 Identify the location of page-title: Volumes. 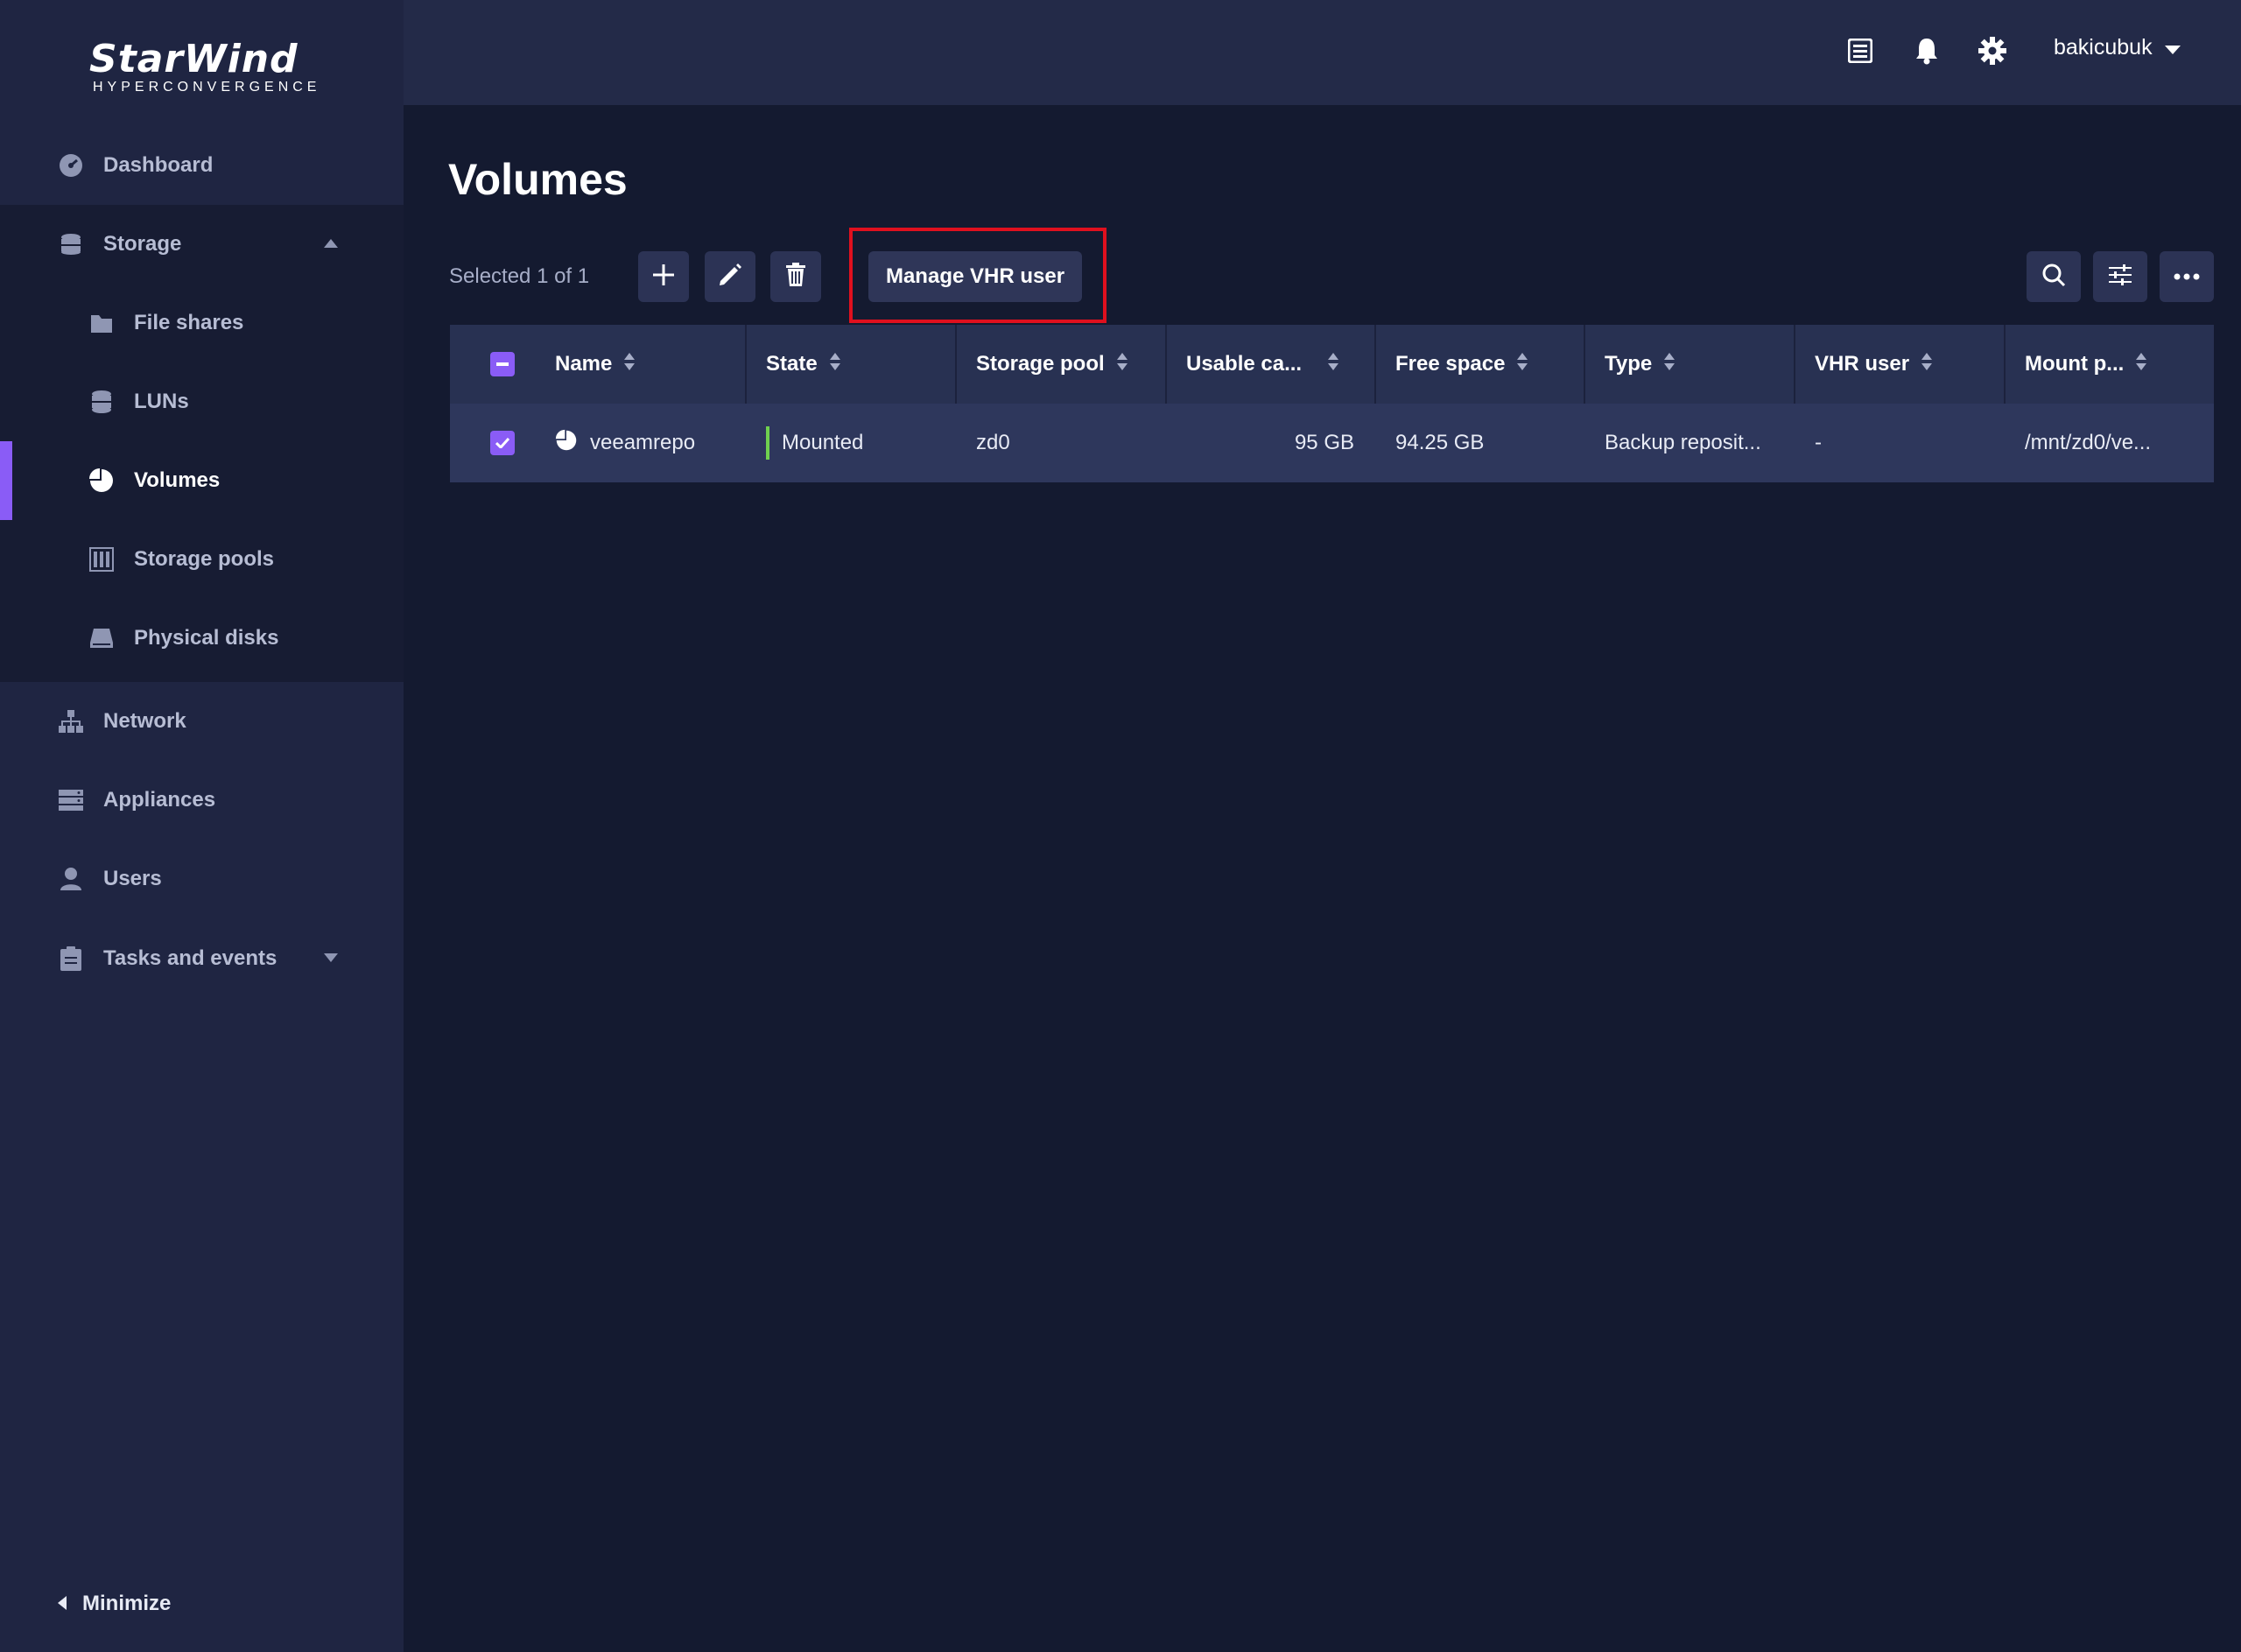
(538, 179).